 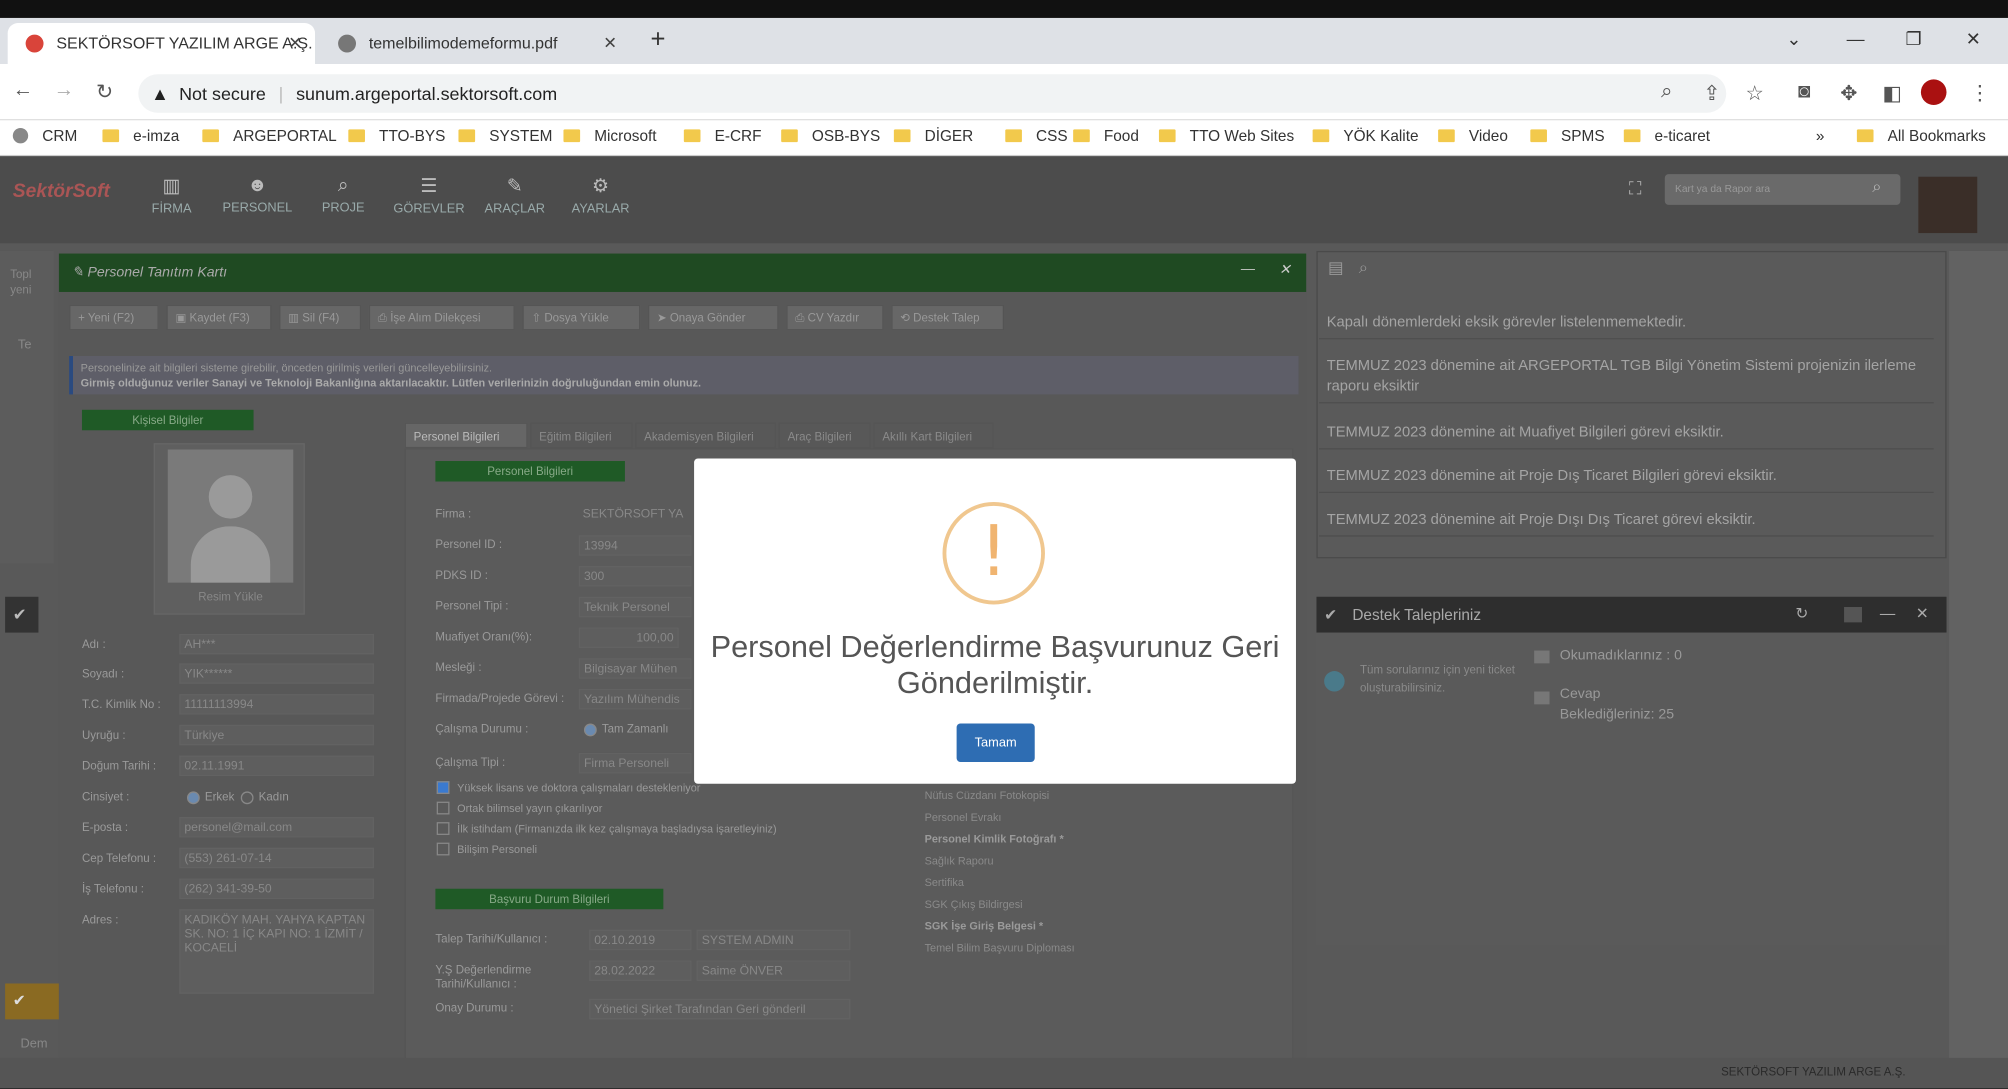 I want to click on bookmark-item: CRM, so click(x=44, y=136).